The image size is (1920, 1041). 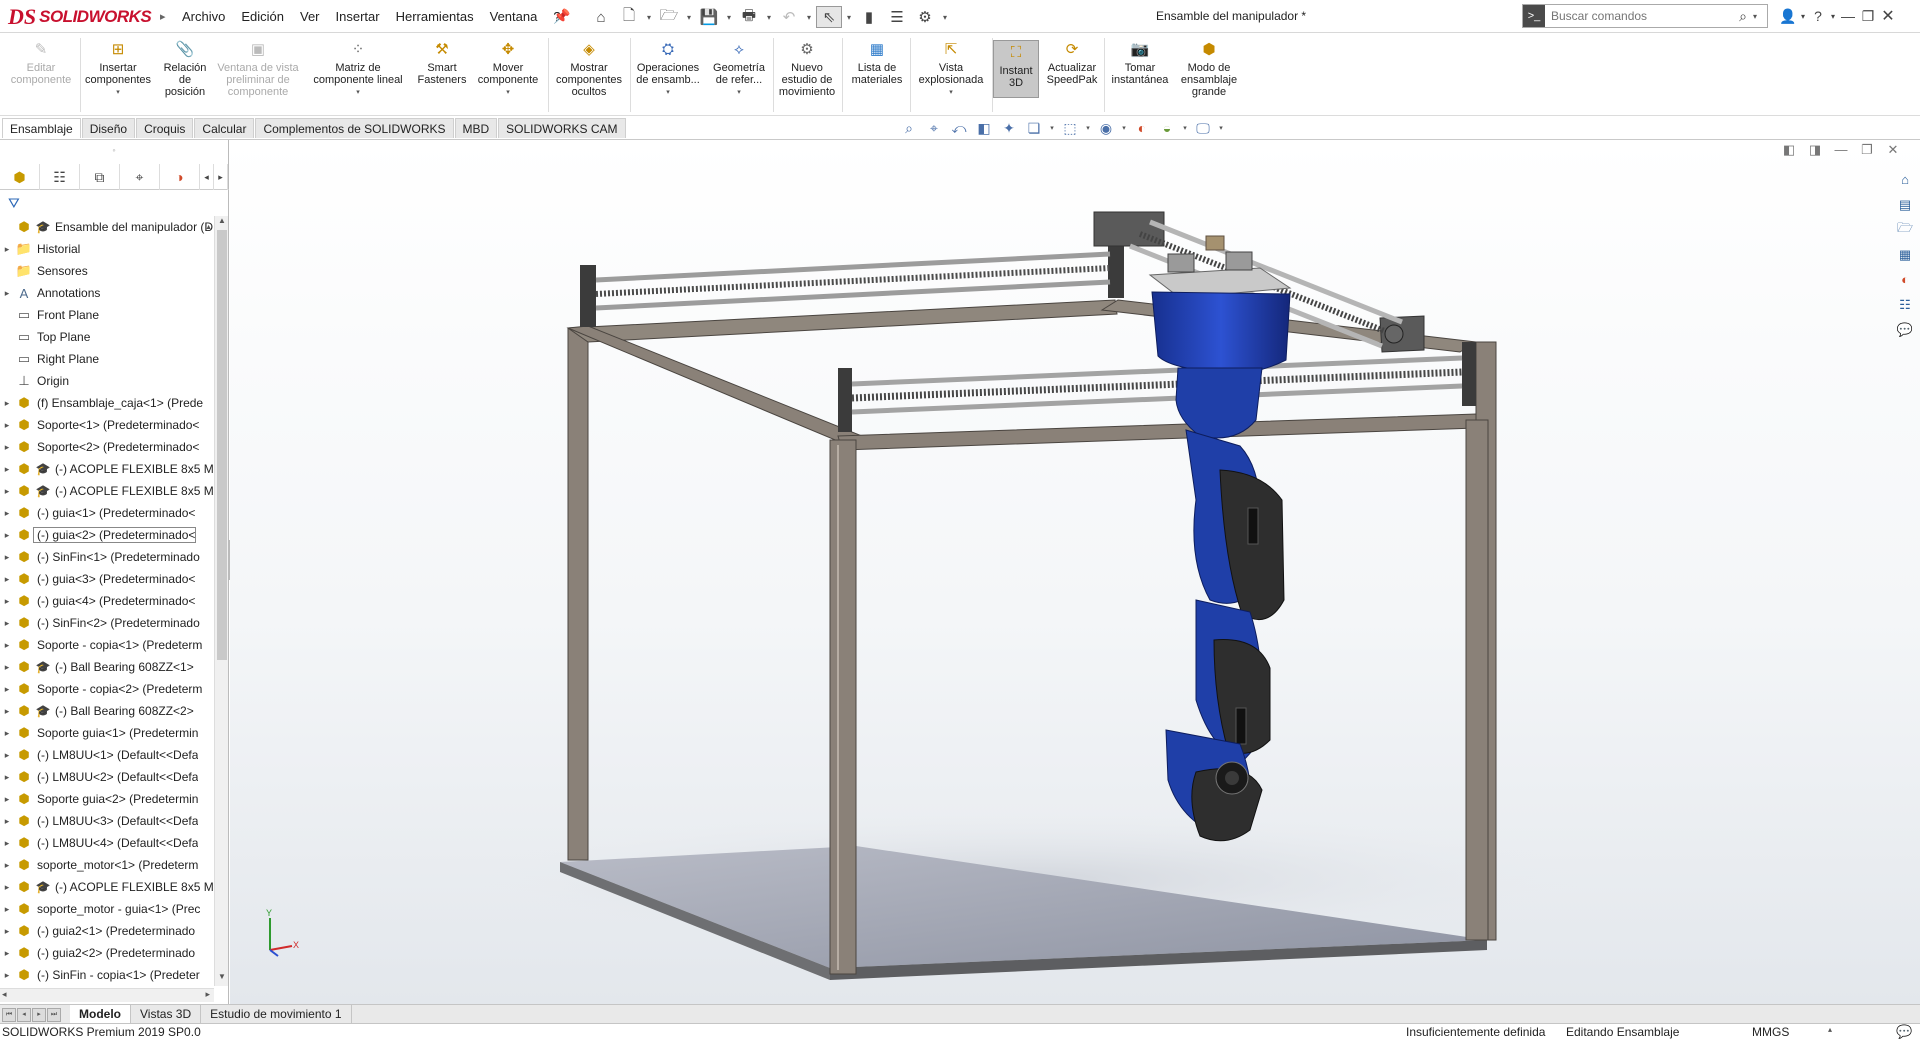 I want to click on panel-collapse-handle: ◦, so click(x=114, y=150).